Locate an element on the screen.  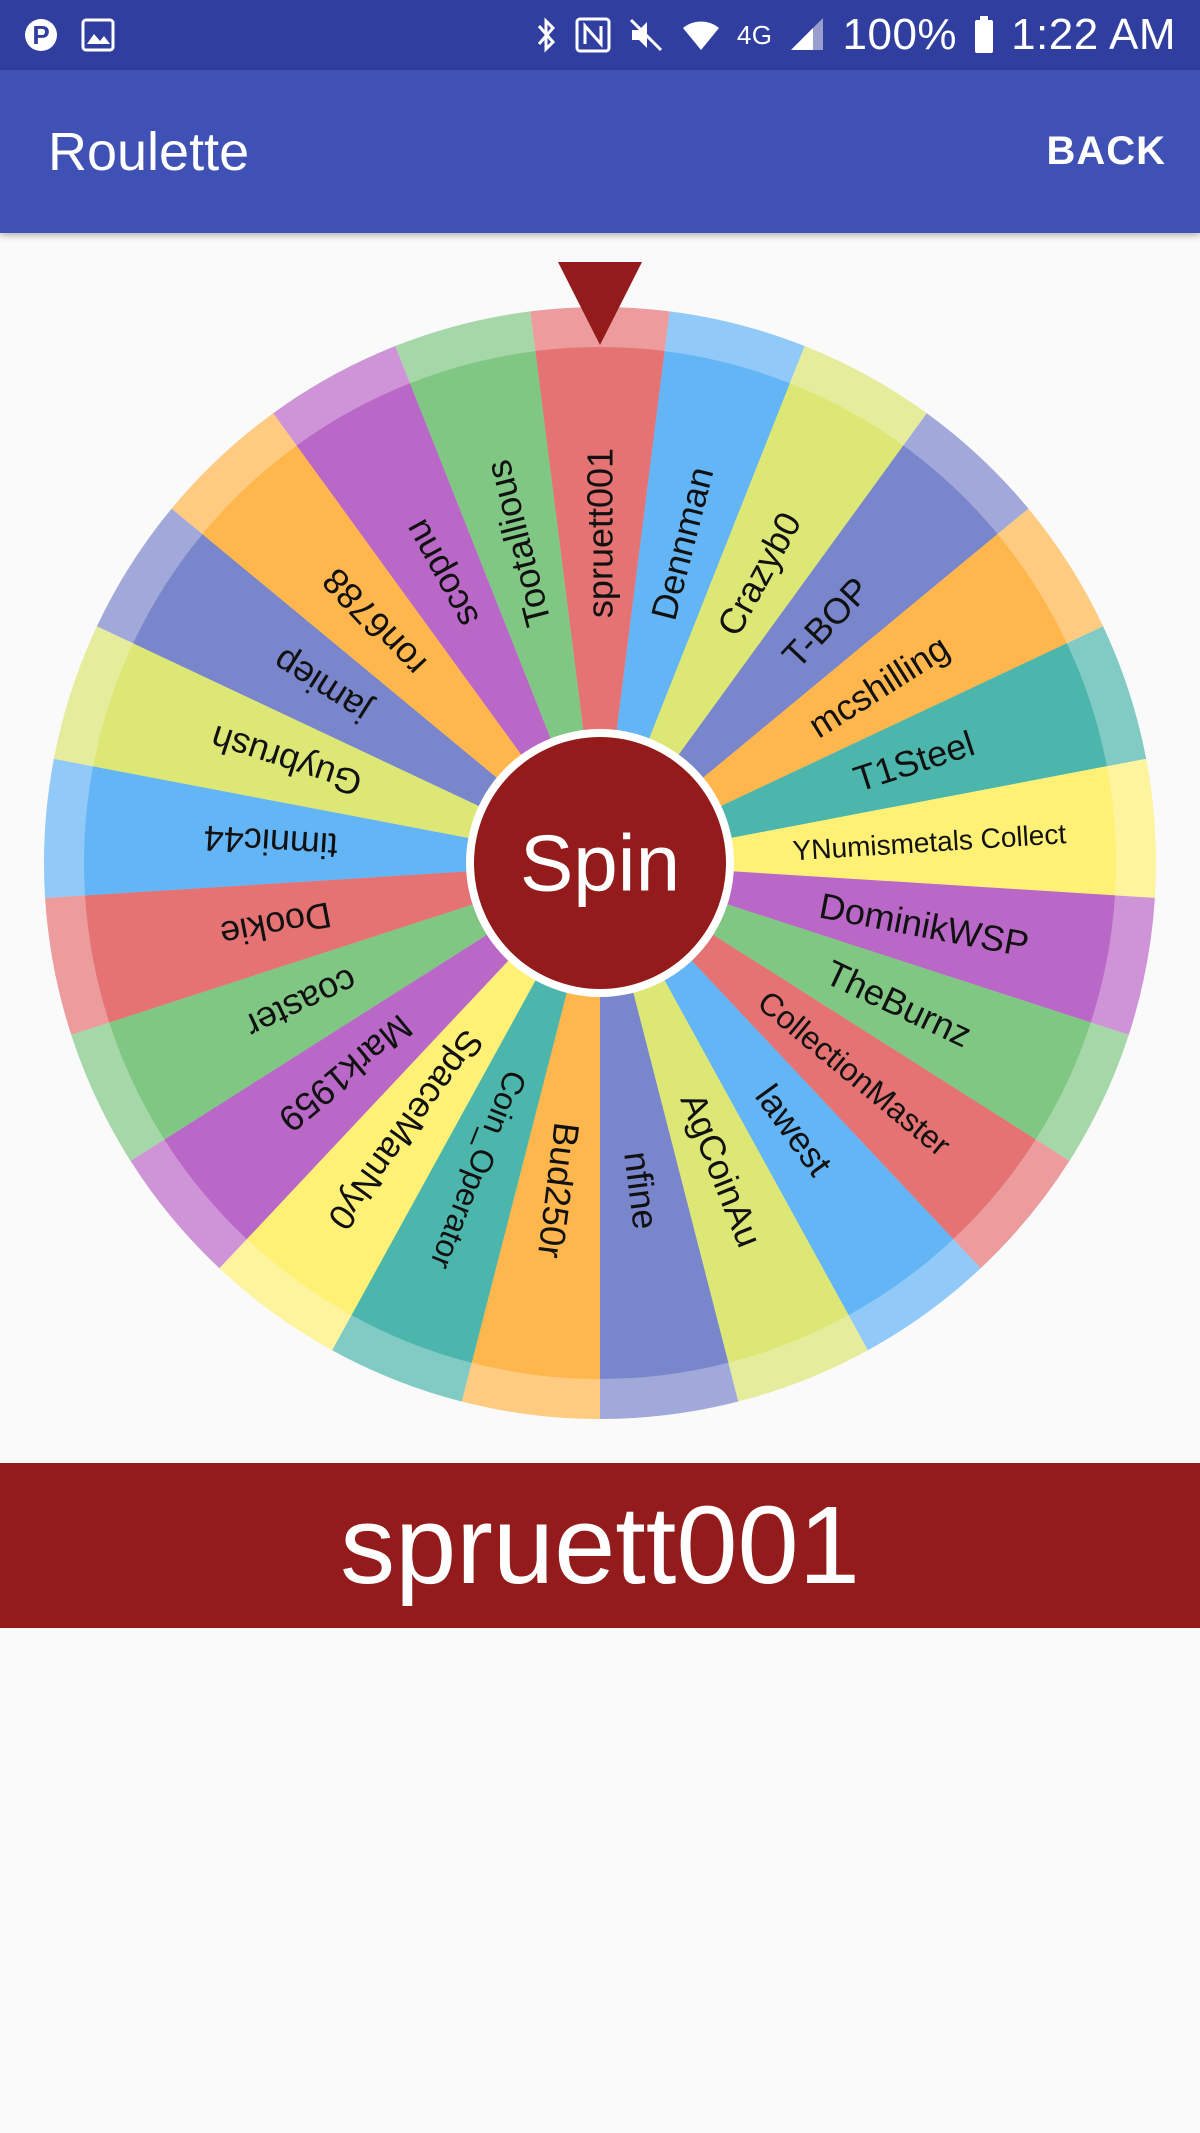
page-title: Roulette is located at coordinates (149, 151).